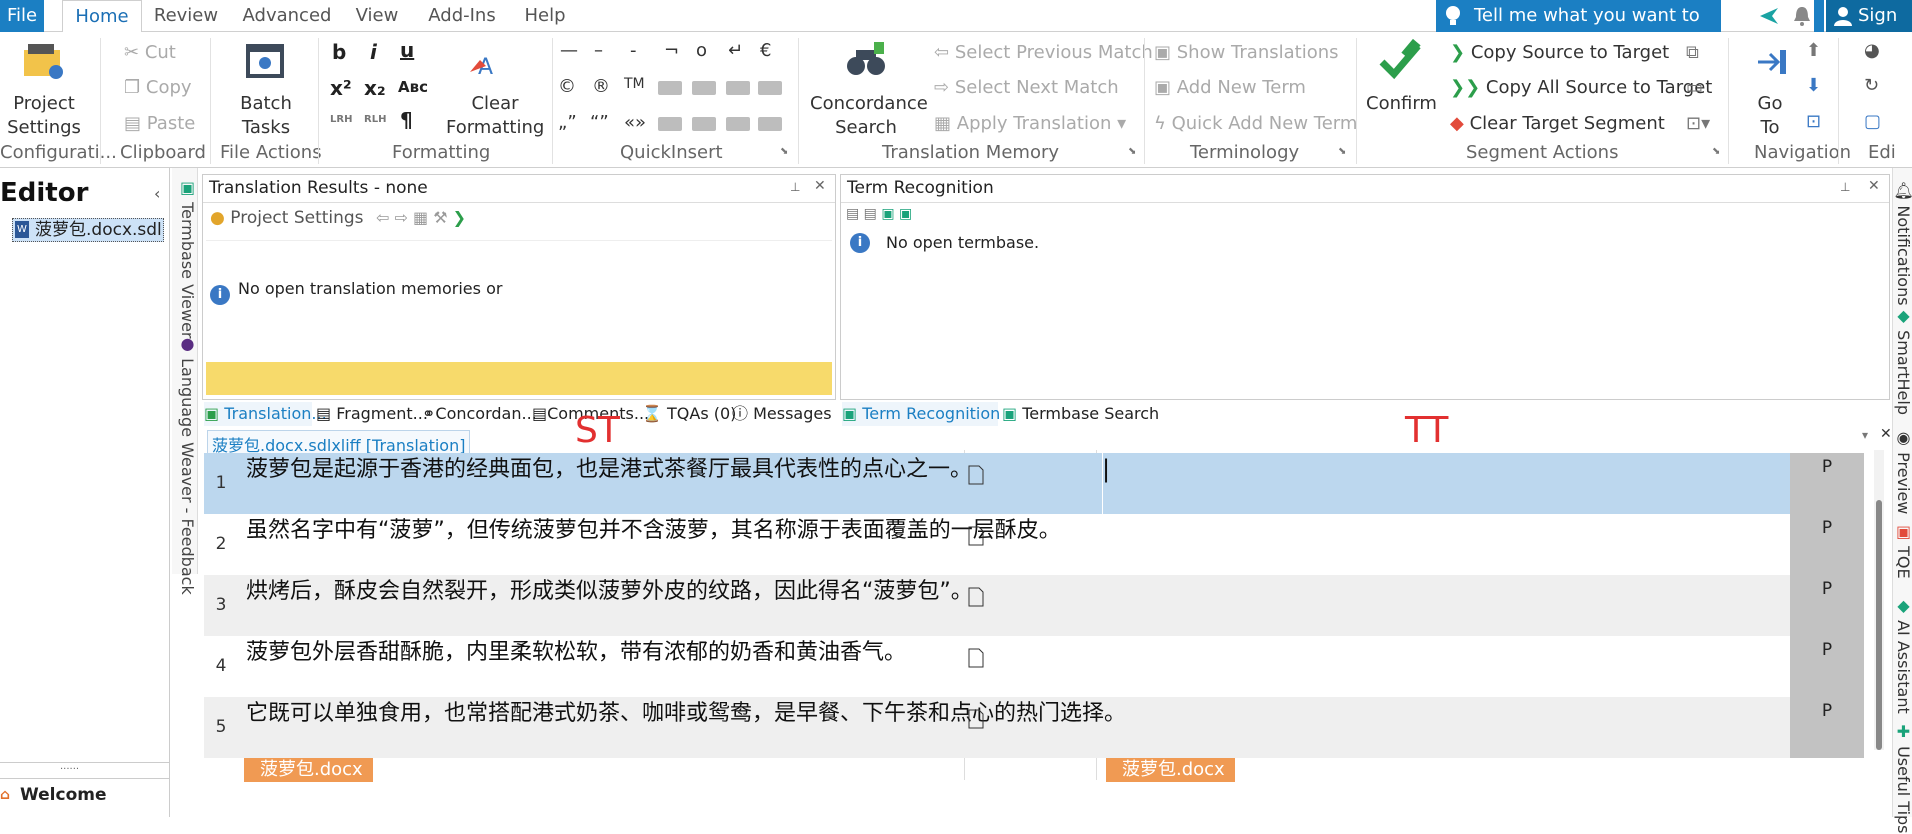 This screenshot has width=1912, height=834. I want to click on segment-row: 4 菠萝包外层香甜酥脆，内里柔软松软，带有浓郁的奶香和黄油香气。 P, so click(1034, 666).